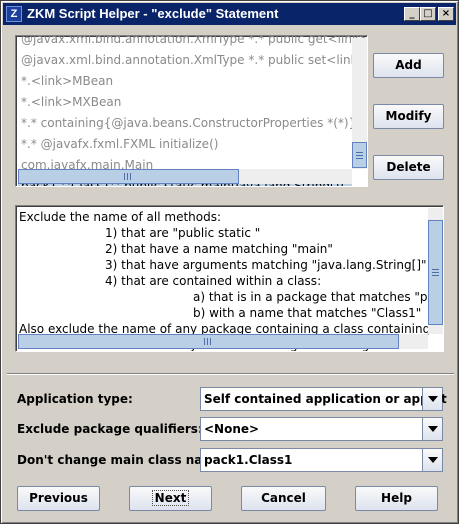 This screenshot has height=524, width=459. I want to click on description-line: 4) that are contained within a class:, so click(213, 281).